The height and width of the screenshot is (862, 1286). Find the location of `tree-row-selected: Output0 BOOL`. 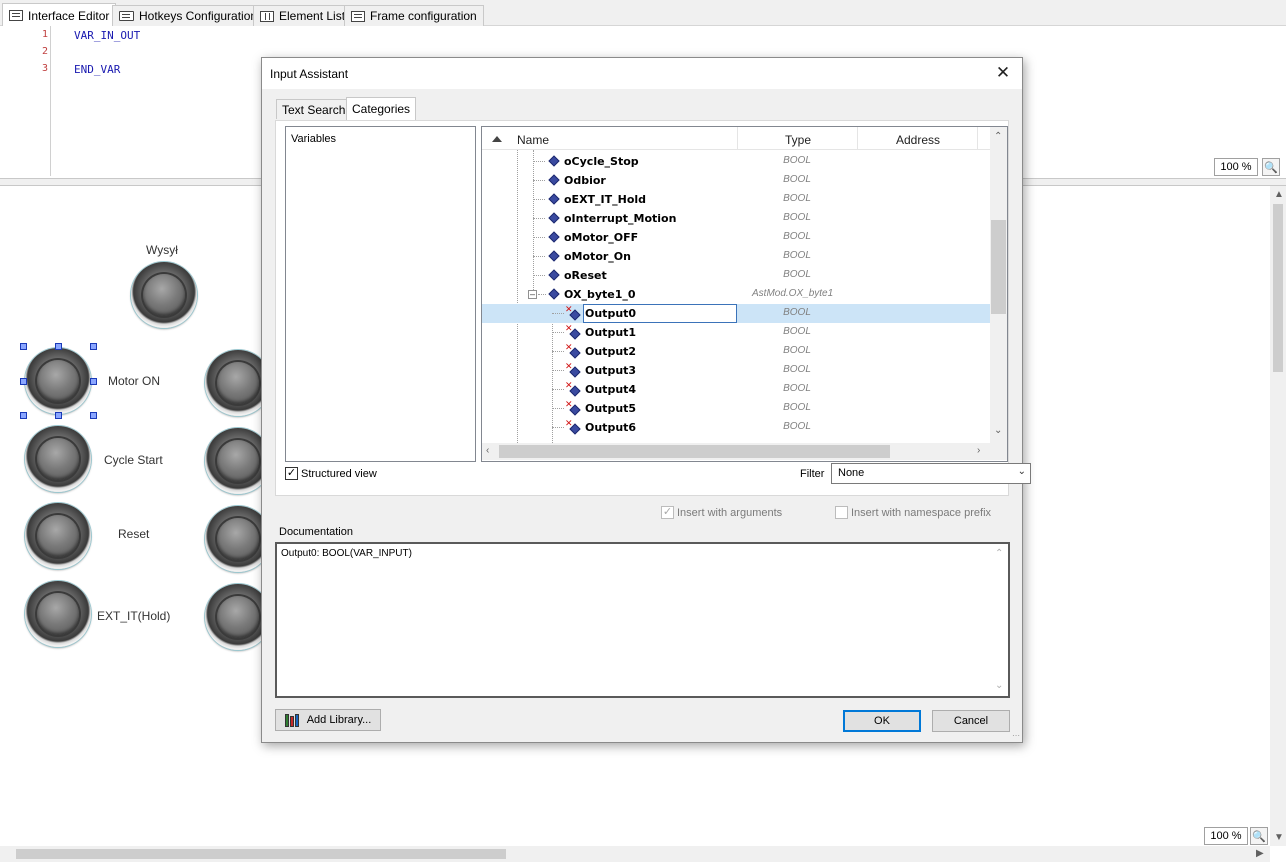

tree-row-selected: Output0 BOOL is located at coordinates (736, 313).